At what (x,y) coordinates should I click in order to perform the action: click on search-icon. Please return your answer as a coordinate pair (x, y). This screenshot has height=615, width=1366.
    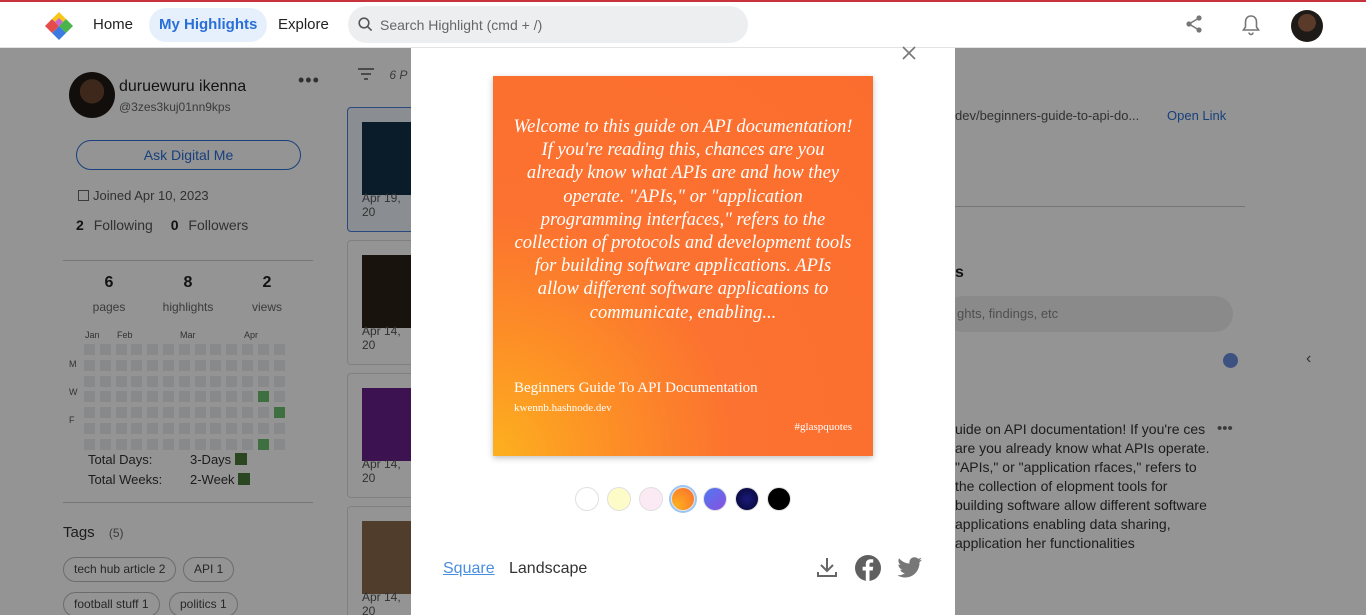
    Looking at the image, I should click on (365, 24).